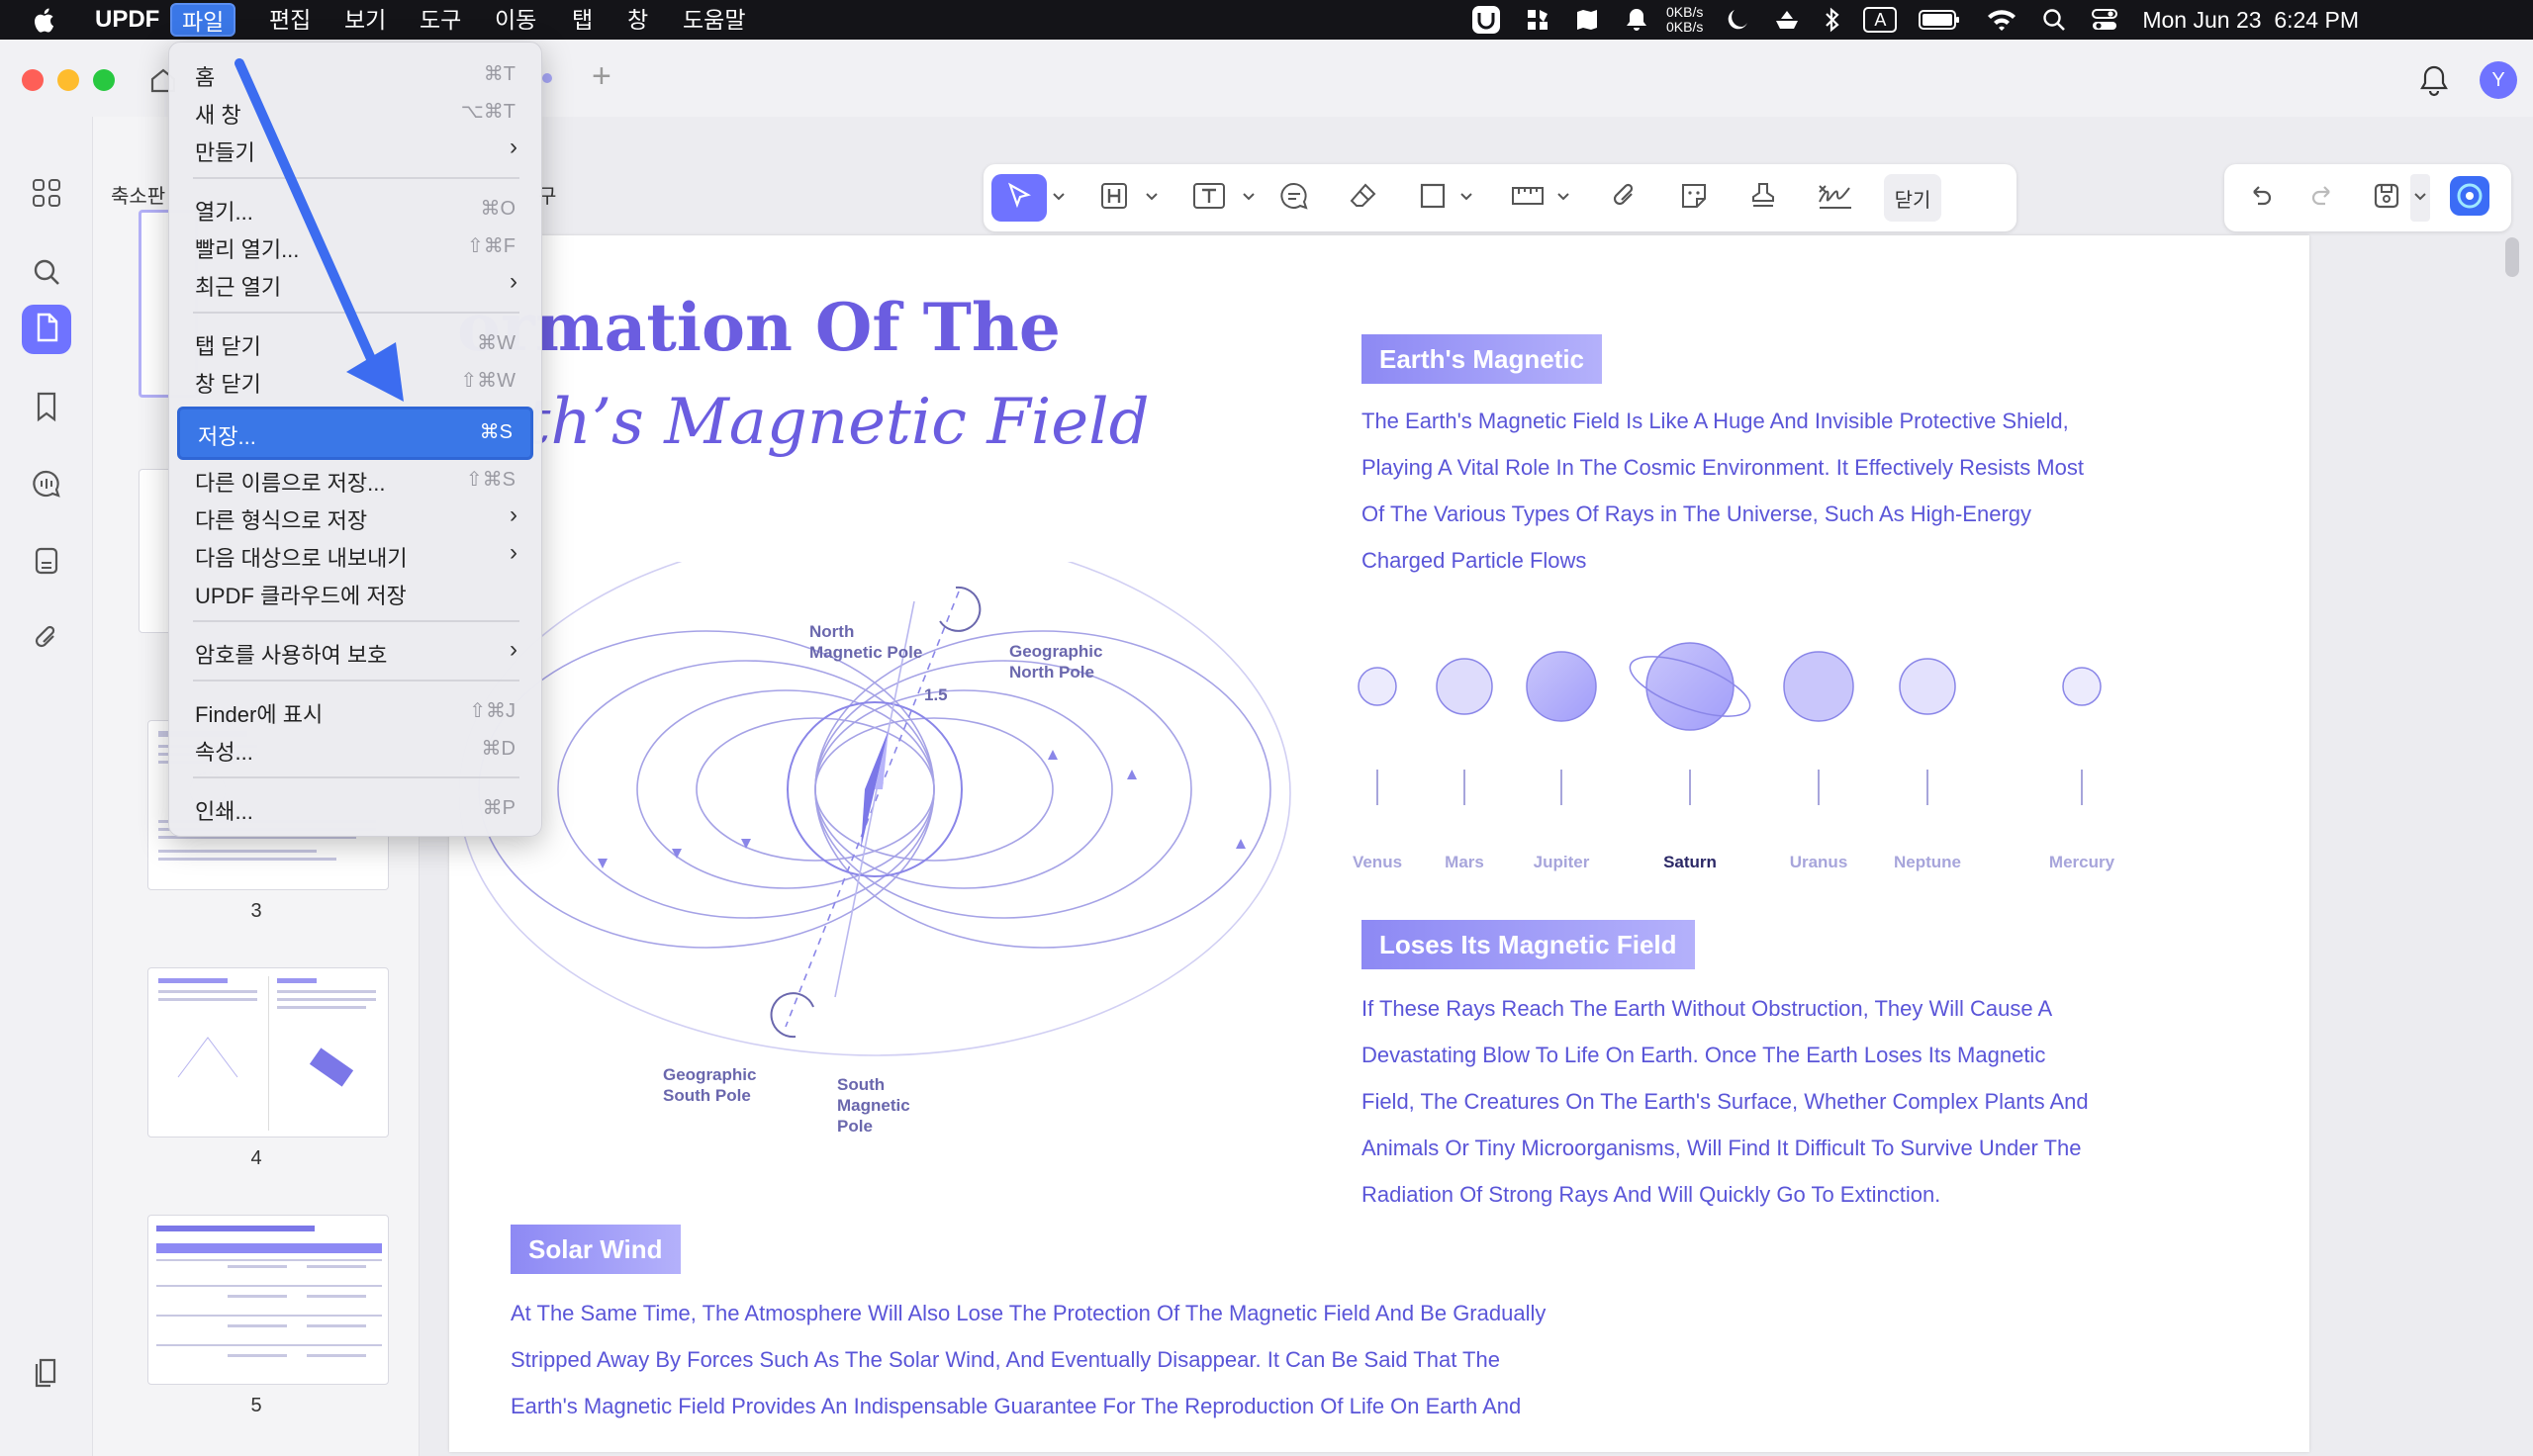  I want to click on menu-item-save: 저장... ⌘S, so click(355, 433).